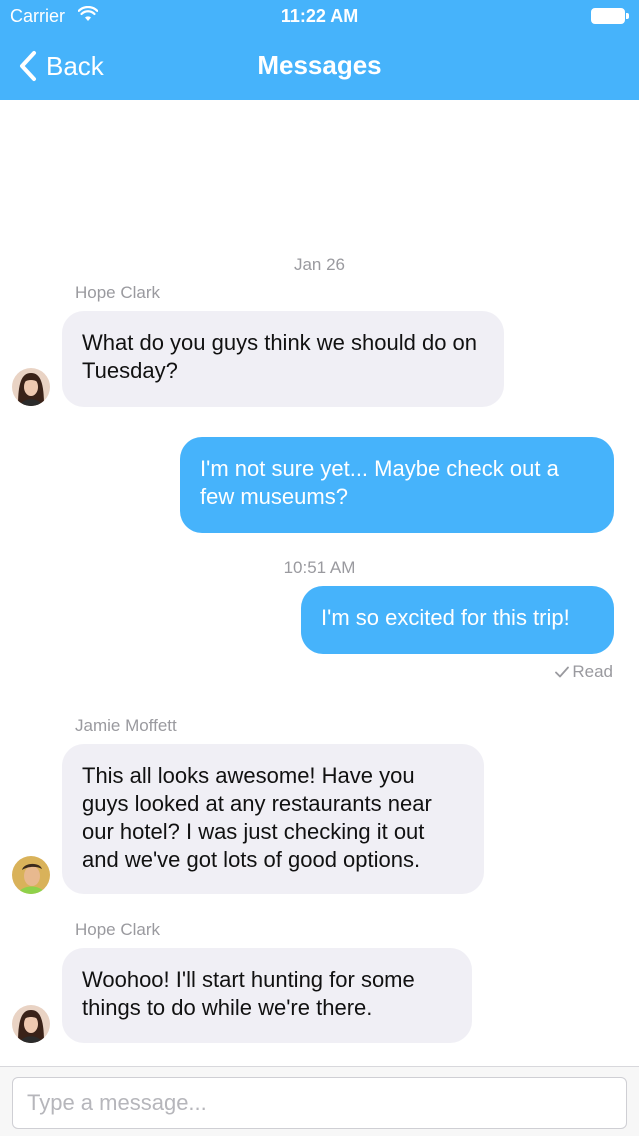  What do you see at coordinates (319, 264) in the screenshot?
I see `date-separator: Jan 26` at bounding box center [319, 264].